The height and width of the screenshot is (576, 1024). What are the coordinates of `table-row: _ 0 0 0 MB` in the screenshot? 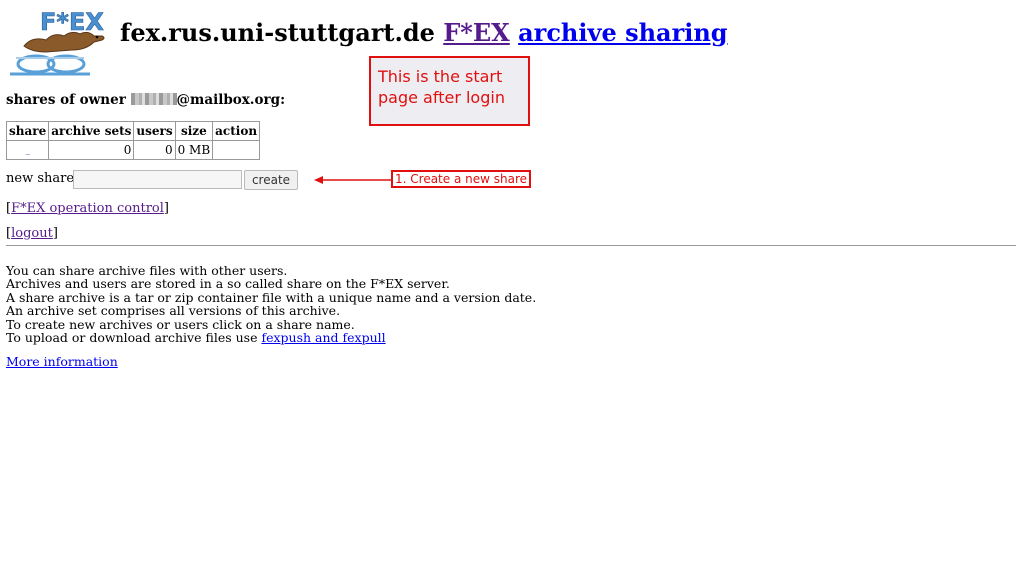 It's located at (133, 150).